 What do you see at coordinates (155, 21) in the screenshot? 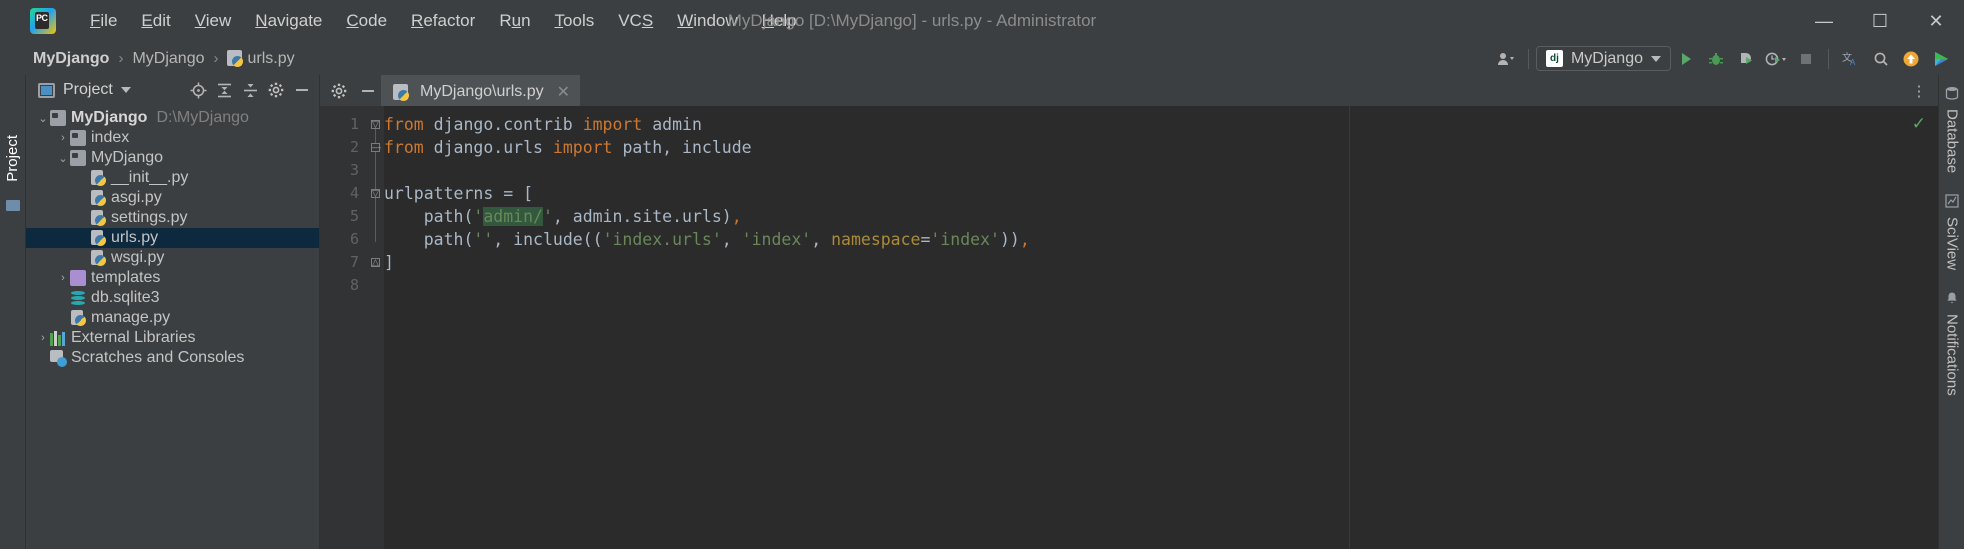
I see `menu-edit: Edit` at bounding box center [155, 21].